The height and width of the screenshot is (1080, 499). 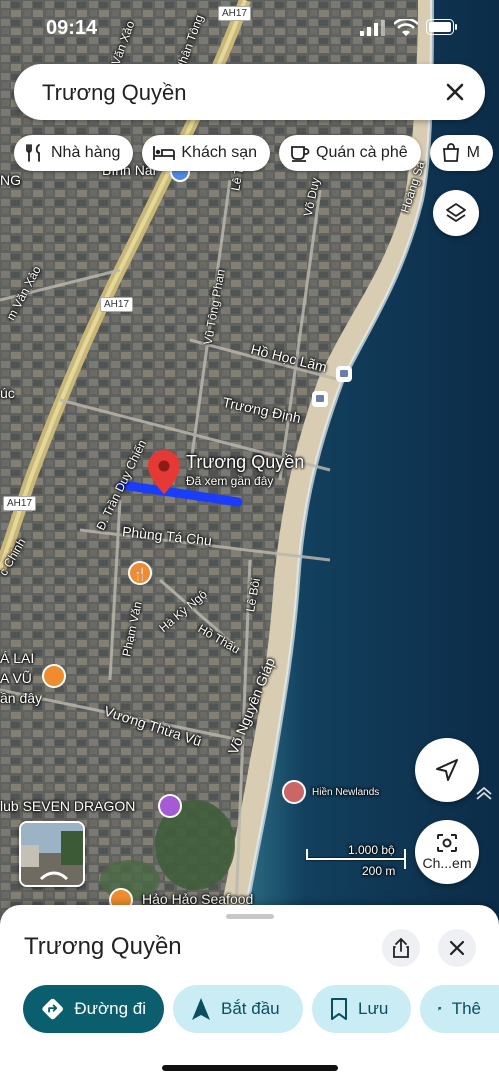 What do you see at coordinates (371, 850) in the screenshot?
I see `scale-top-label: 1.000 bộ` at bounding box center [371, 850].